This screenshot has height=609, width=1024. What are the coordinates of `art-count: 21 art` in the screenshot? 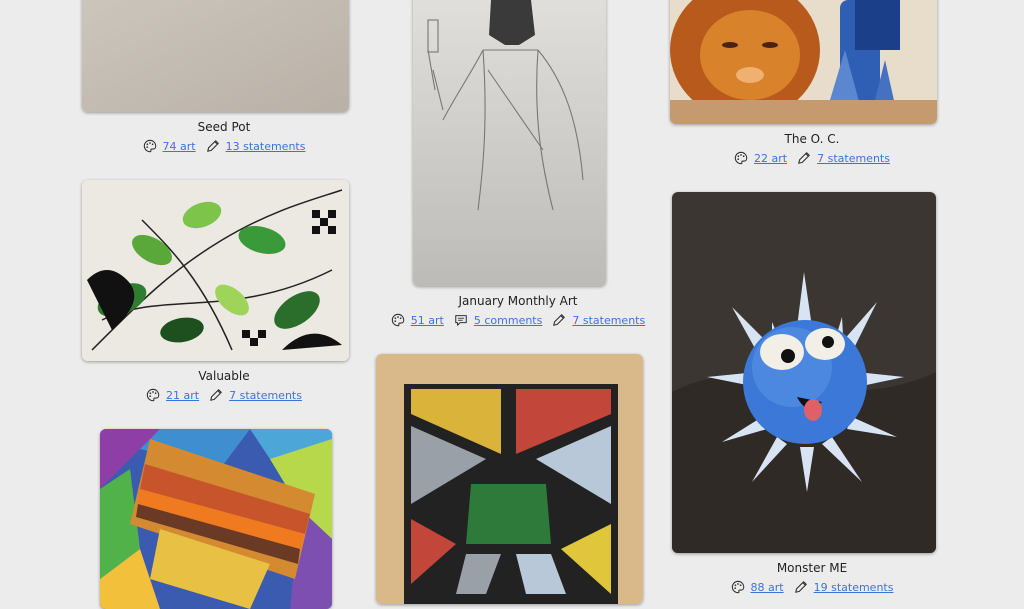 It's located at (172, 395).